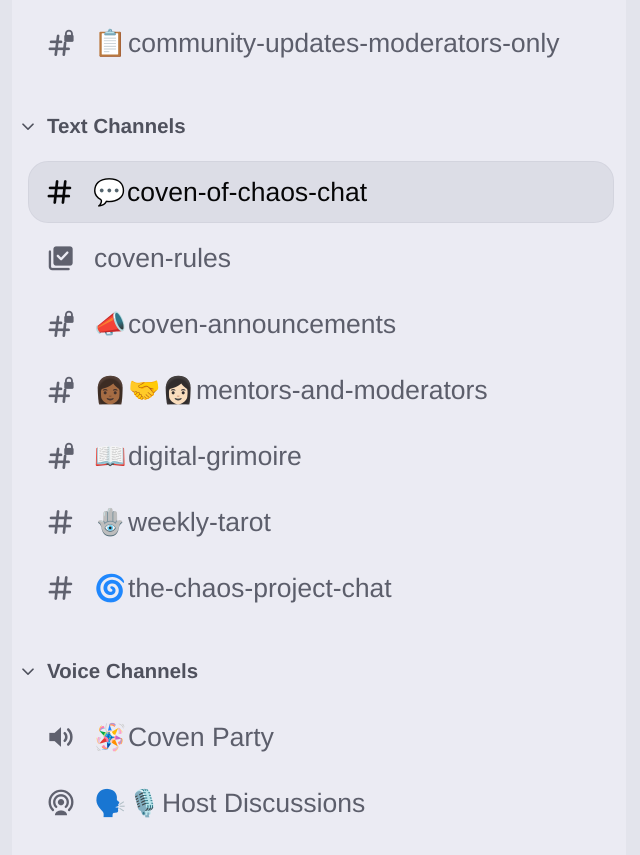  What do you see at coordinates (110, 803) in the screenshot?
I see `emoji-icon: 🗣` at bounding box center [110, 803].